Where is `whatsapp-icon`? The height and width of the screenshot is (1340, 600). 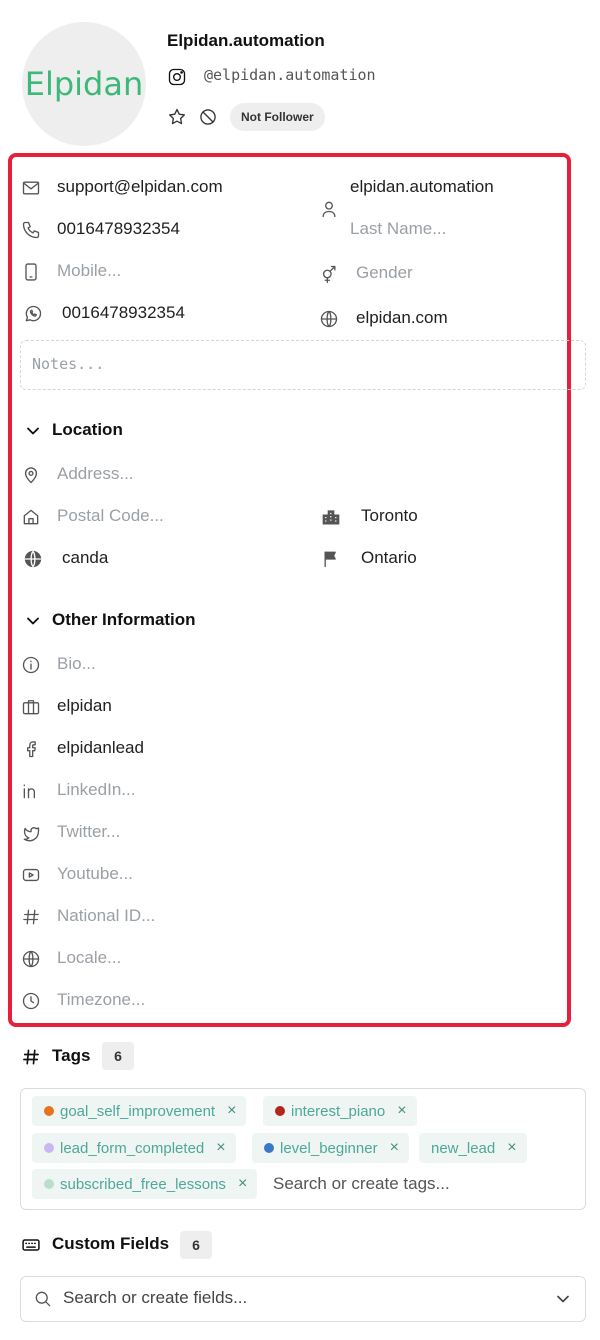 whatsapp-icon is located at coordinates (33, 314).